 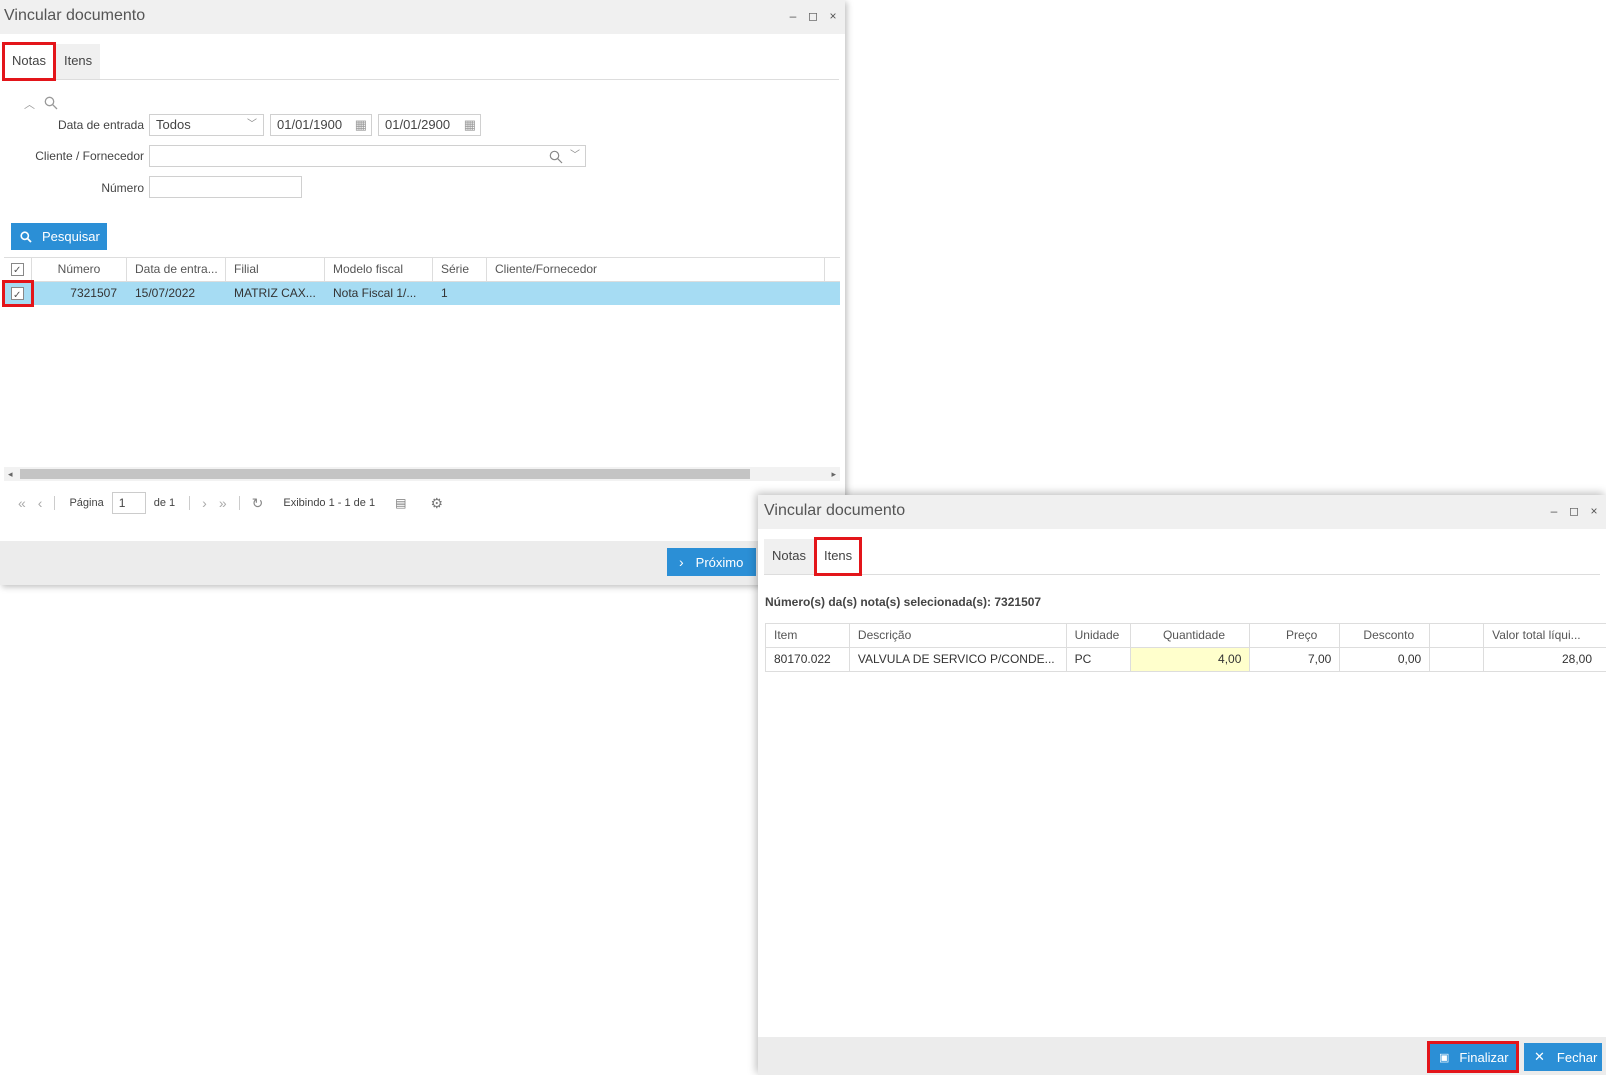 What do you see at coordinates (164, 503) in the screenshot?
I see `page-of-label: de 1` at bounding box center [164, 503].